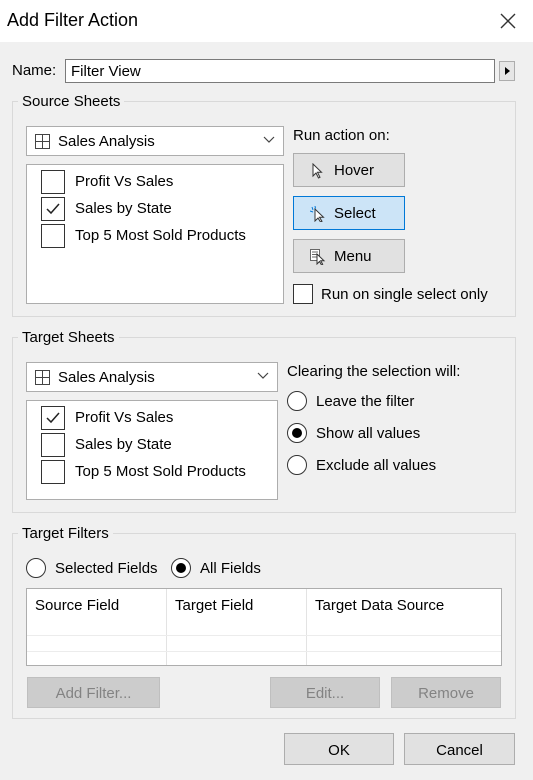 The height and width of the screenshot is (780, 533). What do you see at coordinates (73, 20) in the screenshot?
I see `dialog-title: Add Filter Action` at bounding box center [73, 20].